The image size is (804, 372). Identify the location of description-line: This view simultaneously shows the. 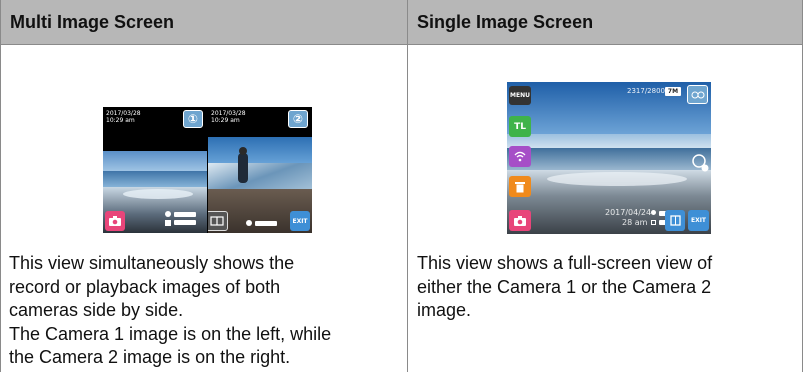
(152, 263).